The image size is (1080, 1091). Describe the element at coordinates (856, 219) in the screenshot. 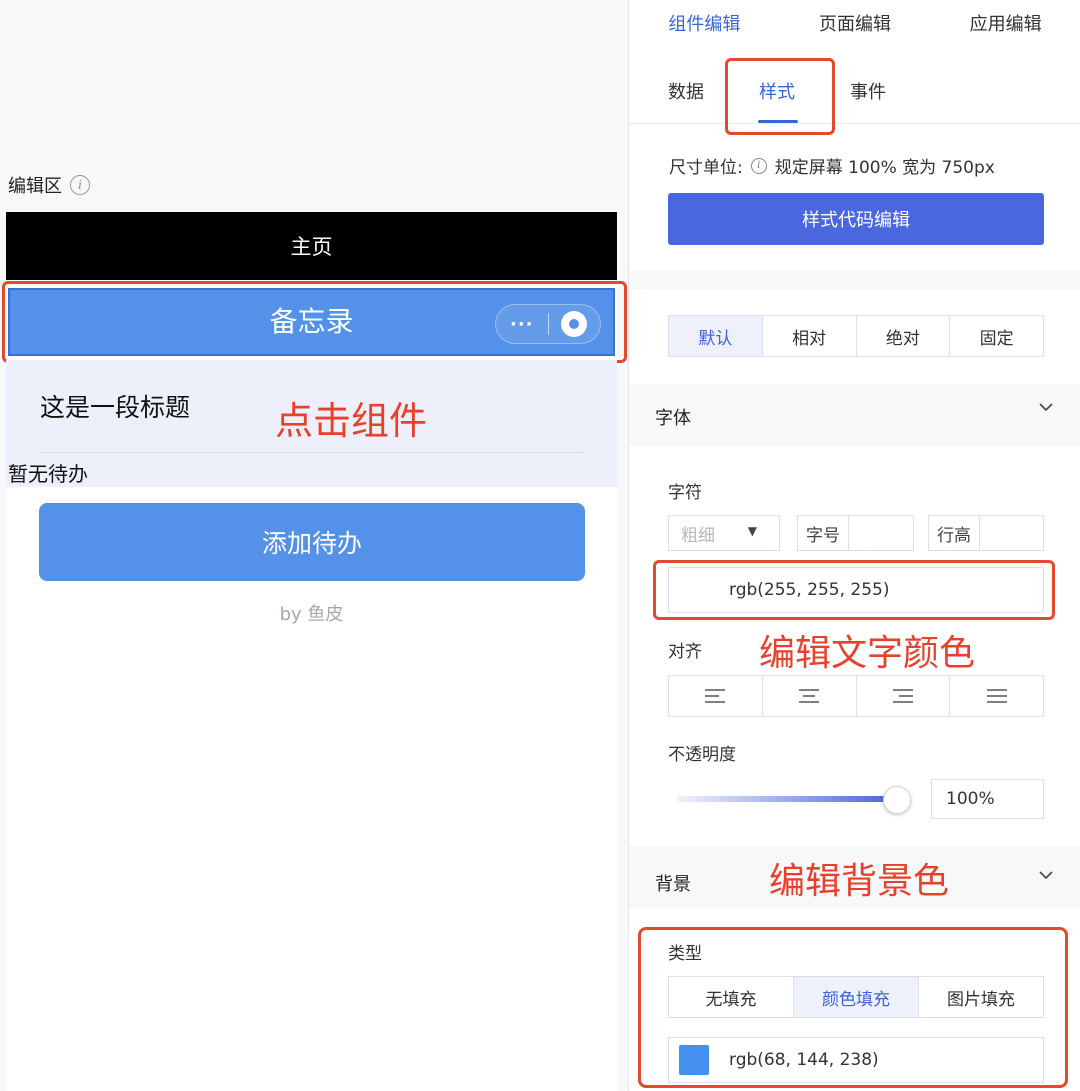

I see `style-code-edit-button: 样式代码编辑` at that location.